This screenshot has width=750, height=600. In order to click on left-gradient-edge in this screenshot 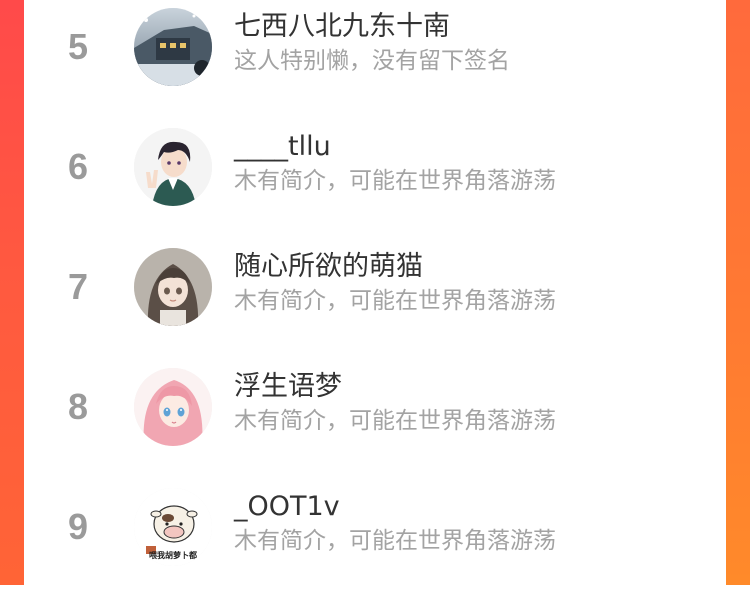, I will do `click(12, 292)`.